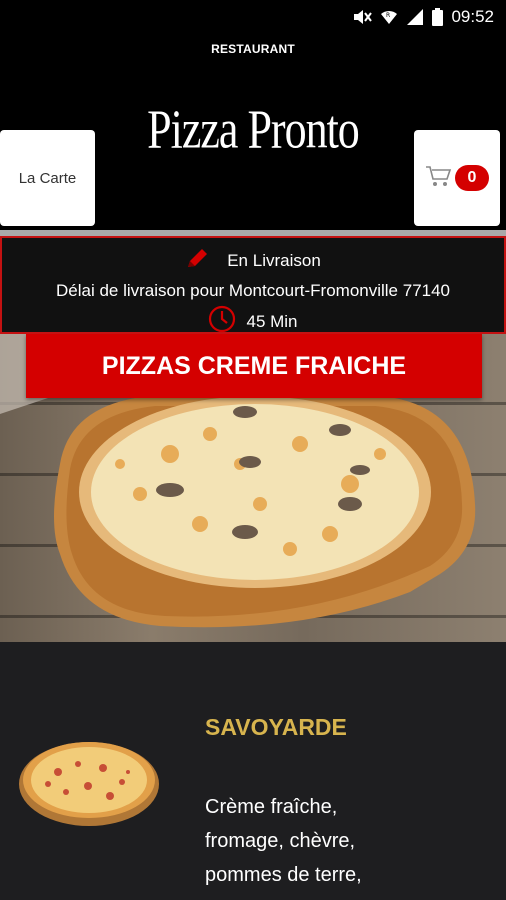 The height and width of the screenshot is (900, 506). Describe the element at coordinates (198, 260) in the screenshot. I see `pencil-icon` at that location.